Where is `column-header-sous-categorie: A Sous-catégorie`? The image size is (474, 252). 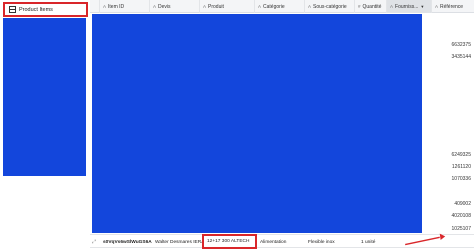
column-header-sous-categorie: A Sous-catégorie is located at coordinates (330, 6).